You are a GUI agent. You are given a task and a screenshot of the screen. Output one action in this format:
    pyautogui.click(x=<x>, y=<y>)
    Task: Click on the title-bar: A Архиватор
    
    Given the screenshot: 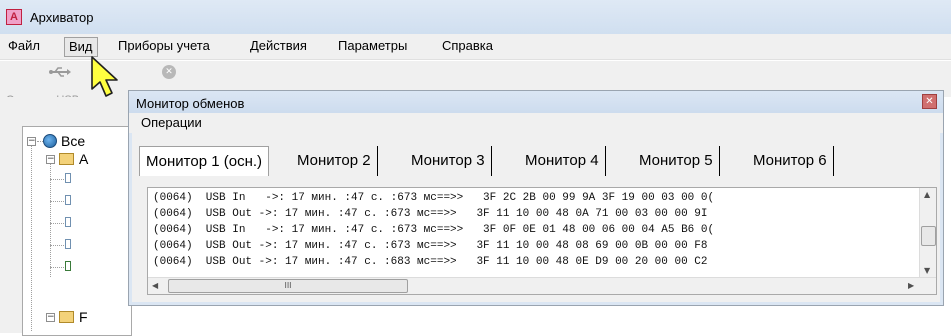 What is the action you would take?
    pyautogui.click(x=475, y=17)
    